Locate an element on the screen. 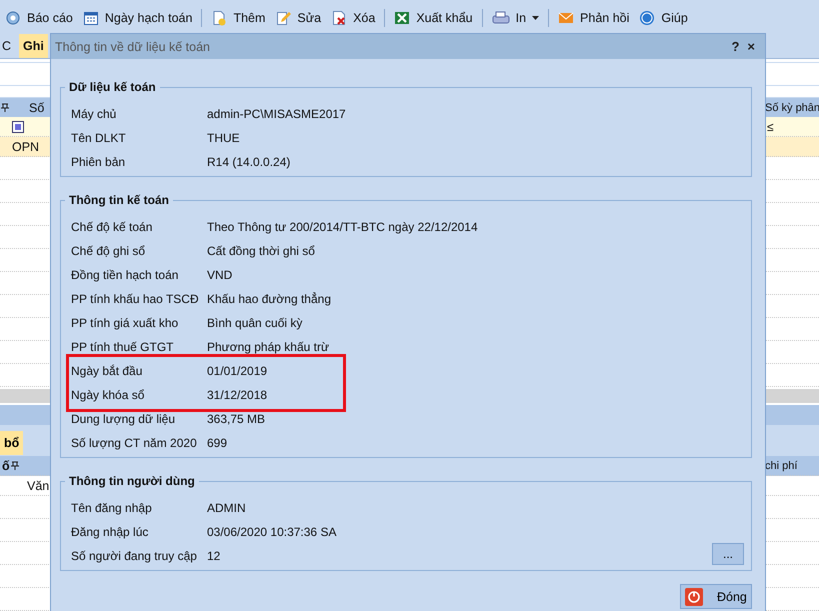  help-button: ? is located at coordinates (735, 46).